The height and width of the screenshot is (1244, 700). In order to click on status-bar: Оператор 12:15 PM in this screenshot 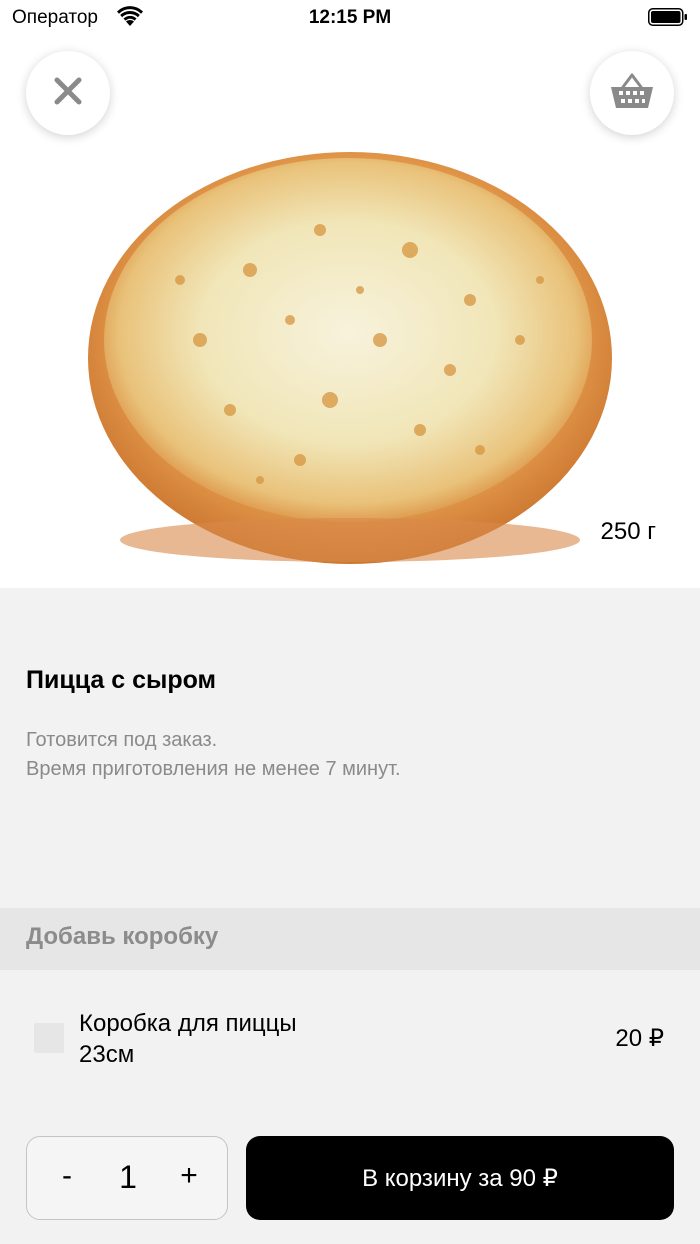, I will do `click(350, 20)`.